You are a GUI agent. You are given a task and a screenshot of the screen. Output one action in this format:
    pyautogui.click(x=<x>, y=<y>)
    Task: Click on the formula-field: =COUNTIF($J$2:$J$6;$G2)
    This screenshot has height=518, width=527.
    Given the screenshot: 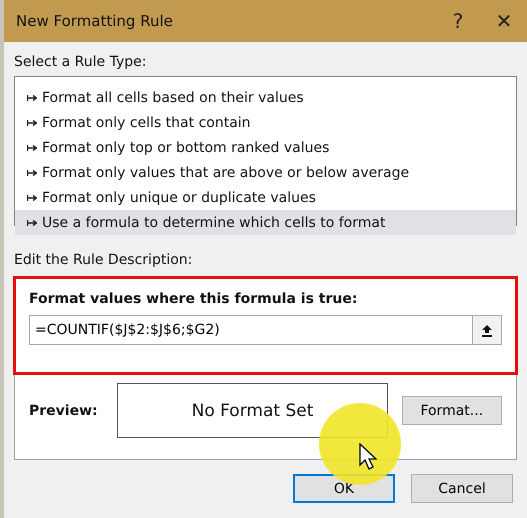 What is the action you would take?
    pyautogui.click(x=250, y=330)
    